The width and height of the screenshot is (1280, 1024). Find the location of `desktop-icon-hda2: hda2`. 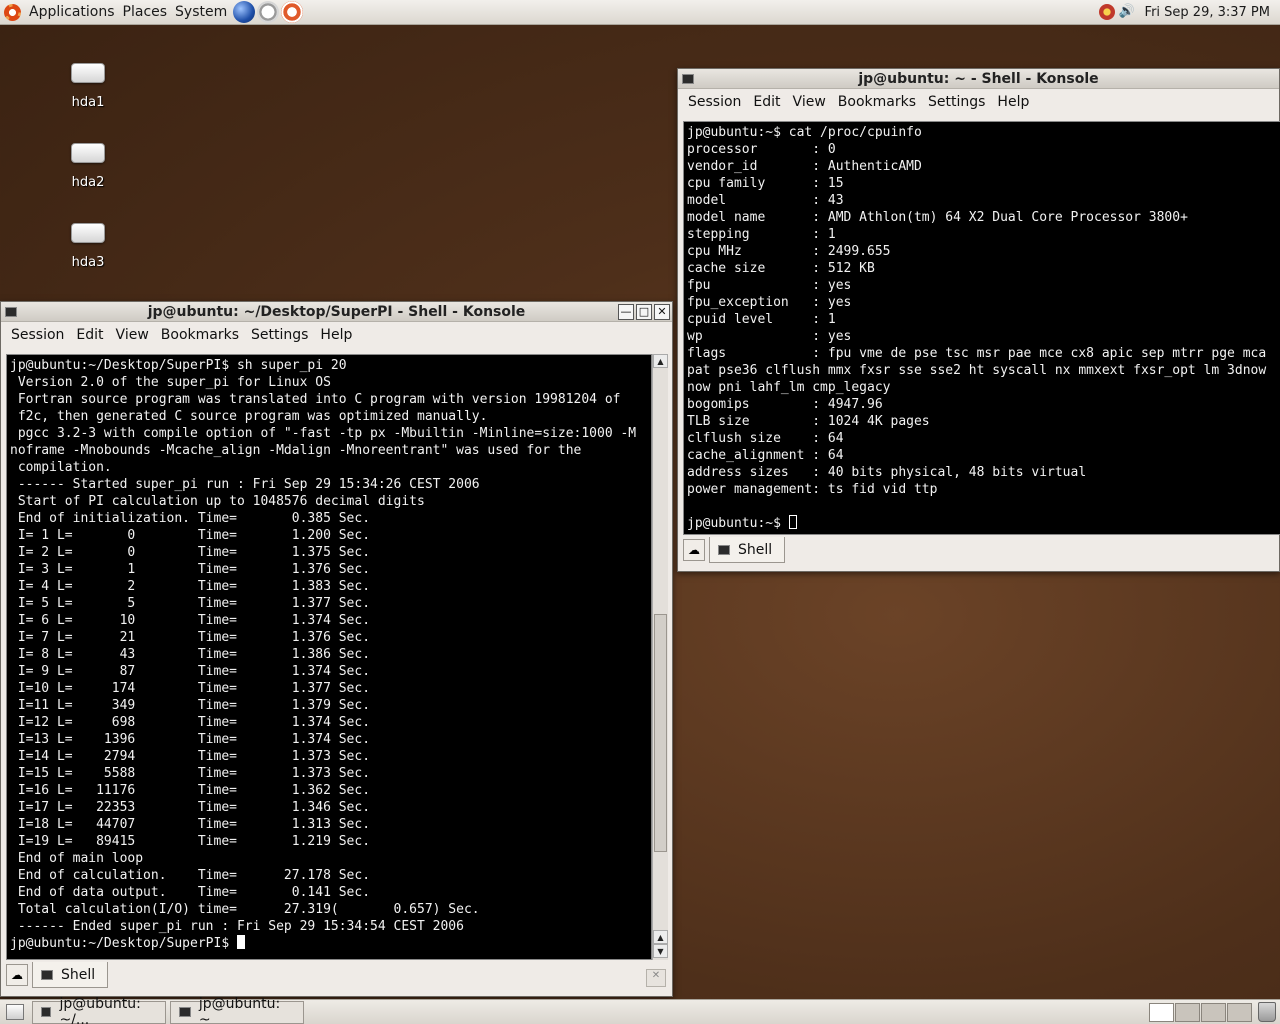

desktop-icon-hda2: hda2 is located at coordinates (88, 166).